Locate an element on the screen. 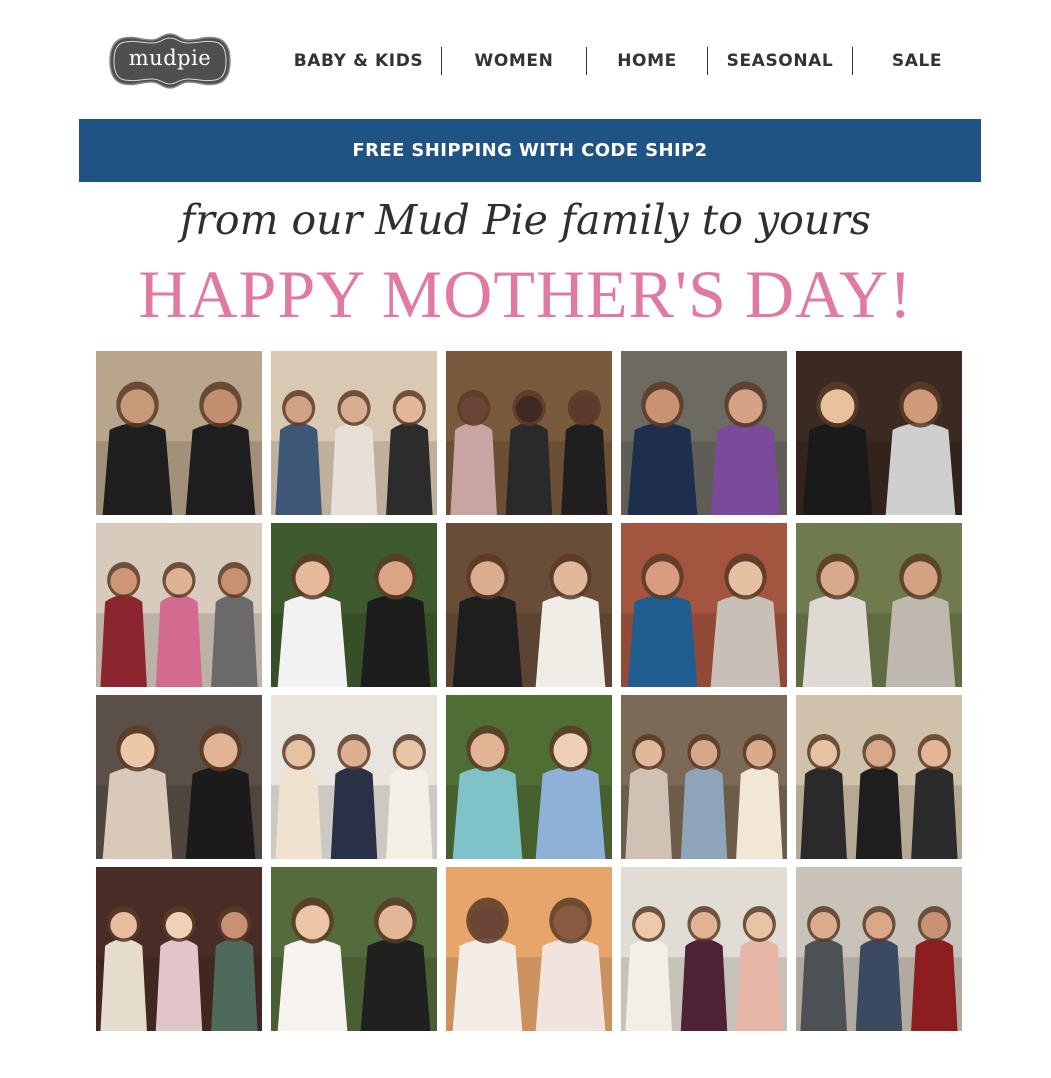 The height and width of the screenshot is (1078, 1051). free-shipping-banner: FREE SHIPPING WITH CODE SHIP2 is located at coordinates (530, 150).